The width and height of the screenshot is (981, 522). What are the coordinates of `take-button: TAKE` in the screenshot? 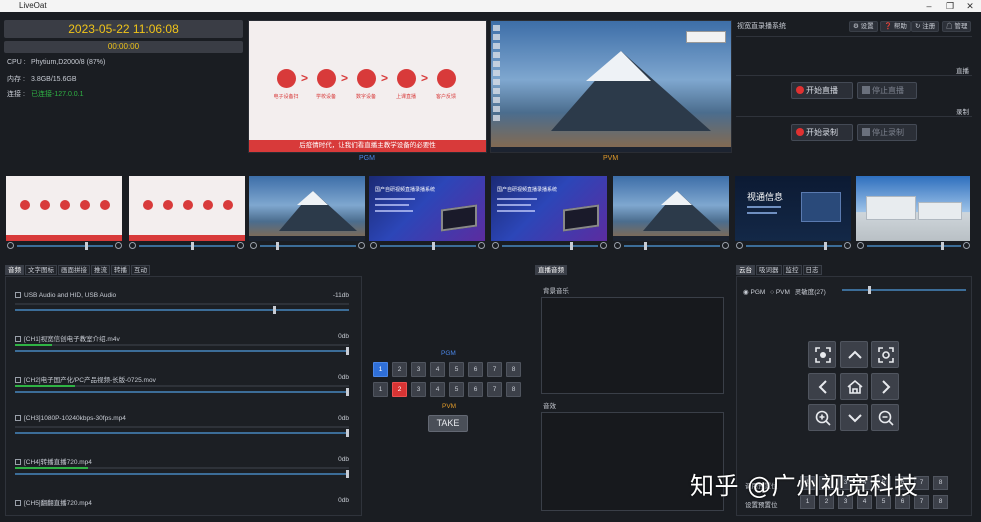 It's located at (448, 423).